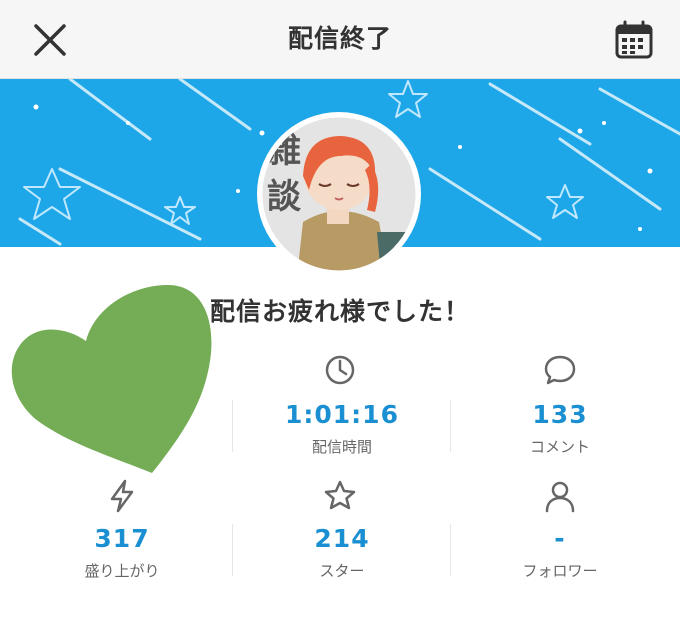 The height and width of the screenshot is (627, 680). I want to click on calendar-icon, so click(634, 40).